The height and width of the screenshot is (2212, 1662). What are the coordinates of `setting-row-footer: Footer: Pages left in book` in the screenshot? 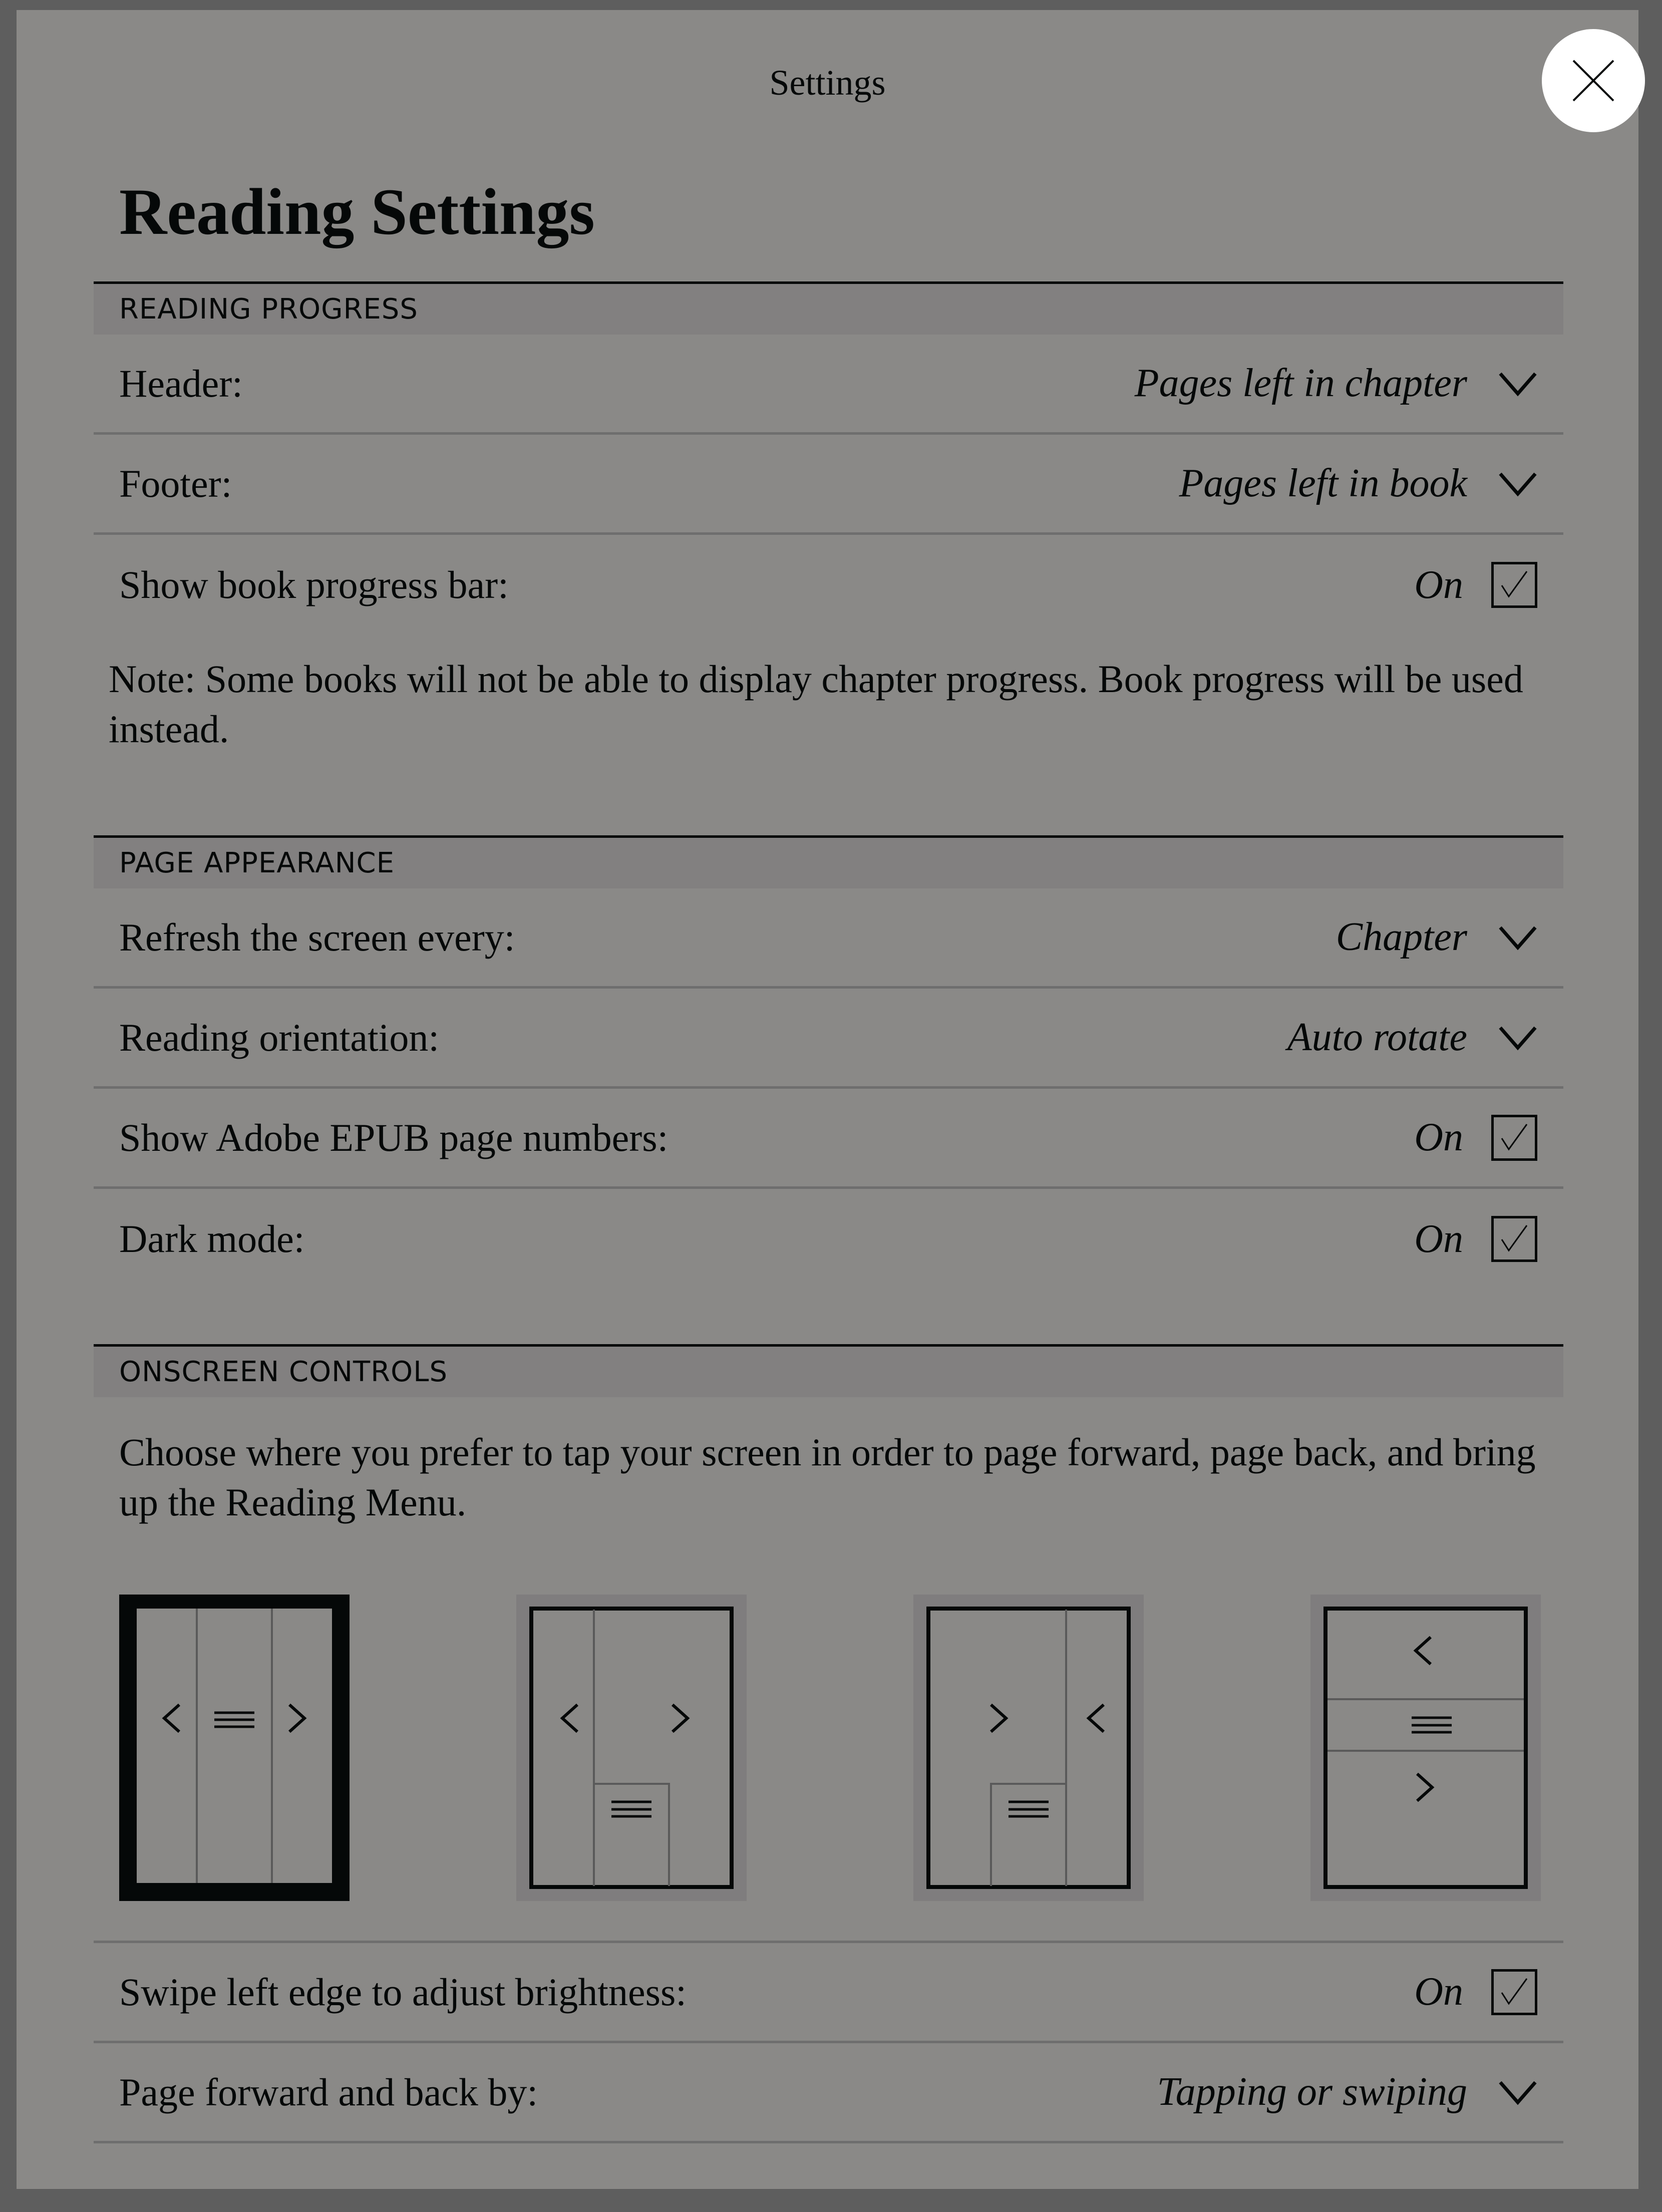 It's located at (829, 485).